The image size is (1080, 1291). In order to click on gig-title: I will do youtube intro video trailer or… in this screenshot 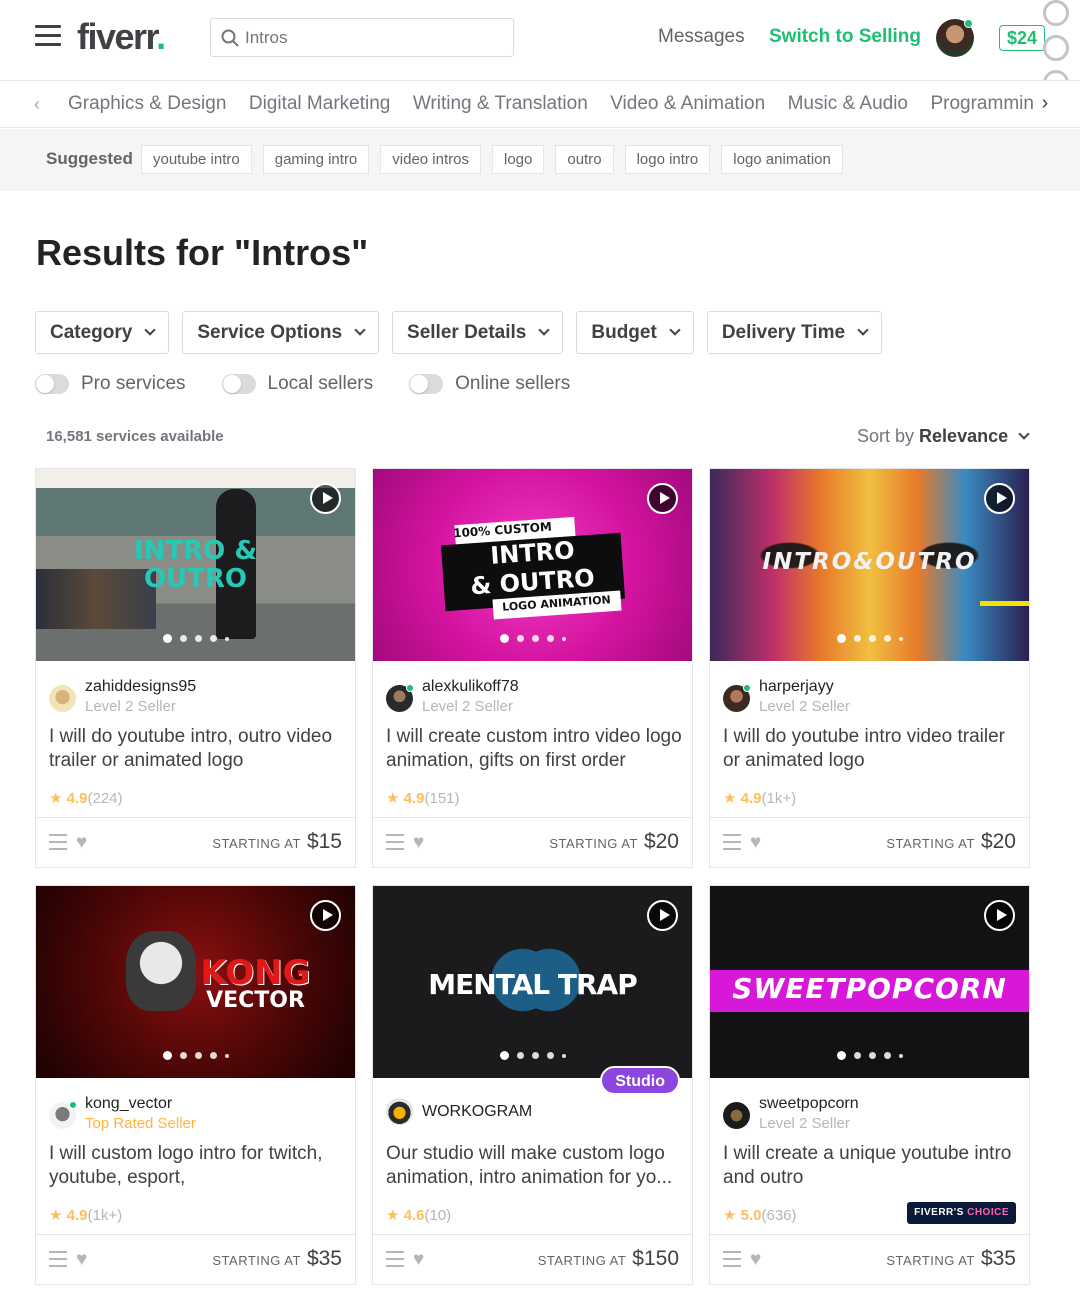, I will do `click(871, 749)`.